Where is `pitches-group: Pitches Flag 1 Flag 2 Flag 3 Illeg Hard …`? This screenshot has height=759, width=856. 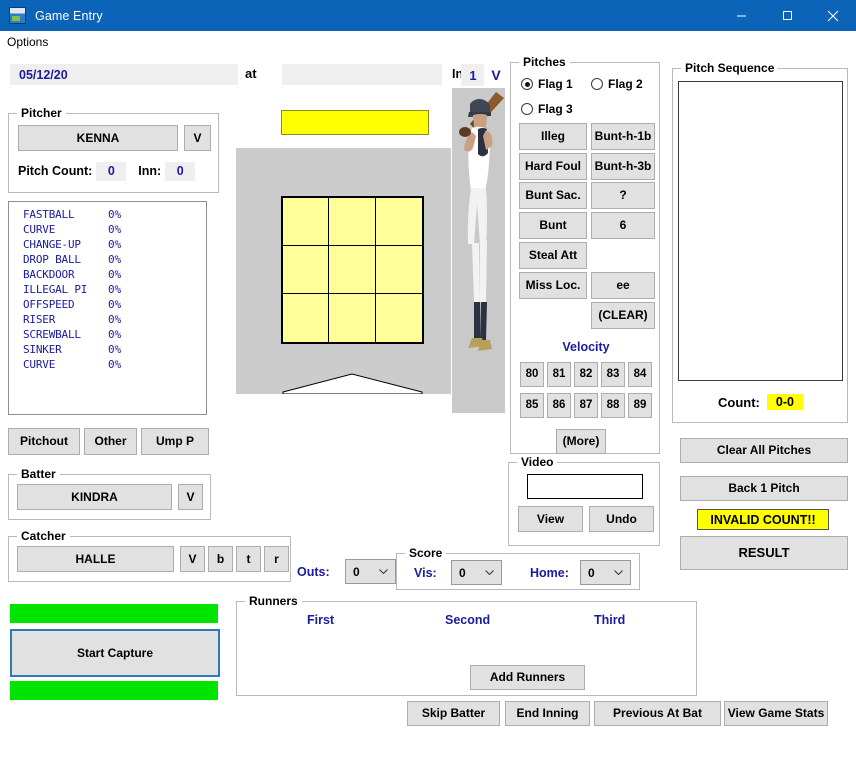
pitches-group: Pitches Flag 1 Flag 2 Flag 3 Illeg Hard … is located at coordinates (585, 254).